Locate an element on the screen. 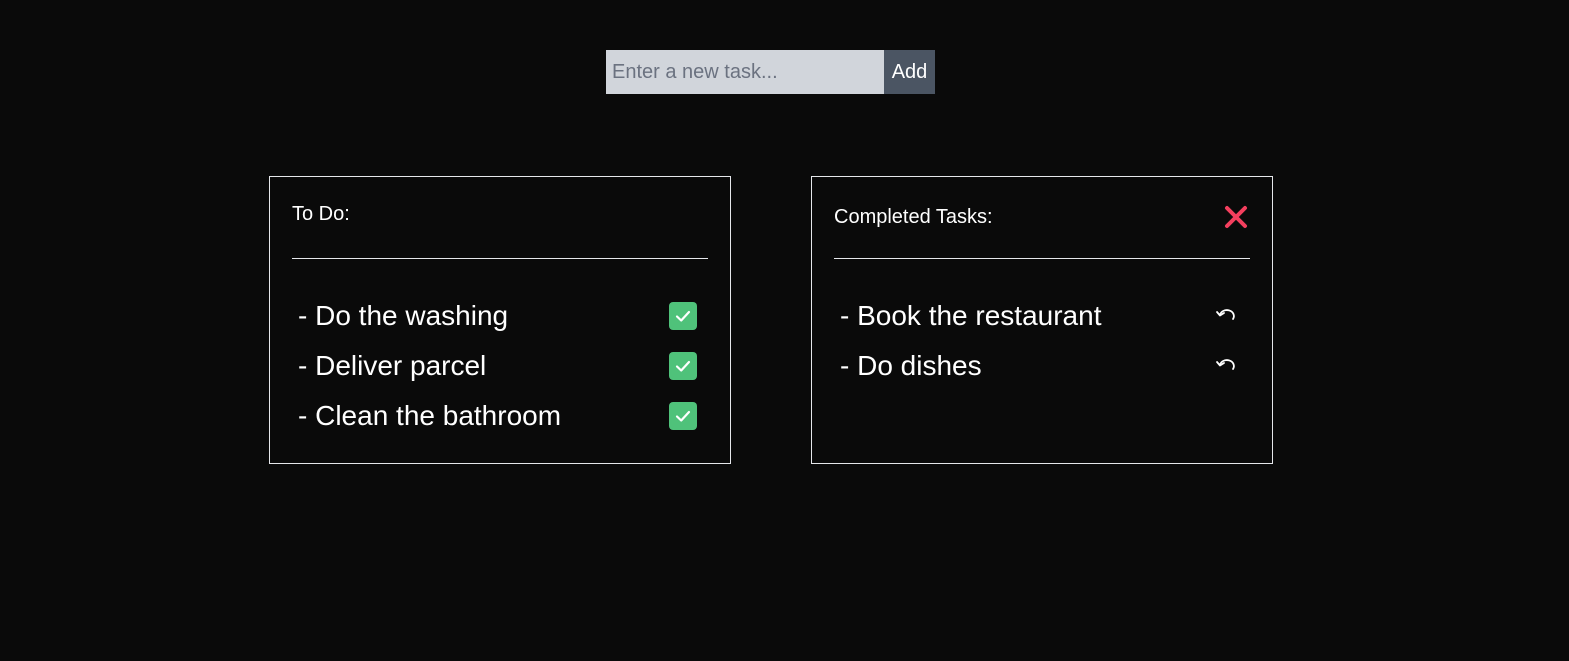 The height and width of the screenshot is (661, 1569). completed-item: - Do dishes is located at coordinates (1039, 366).